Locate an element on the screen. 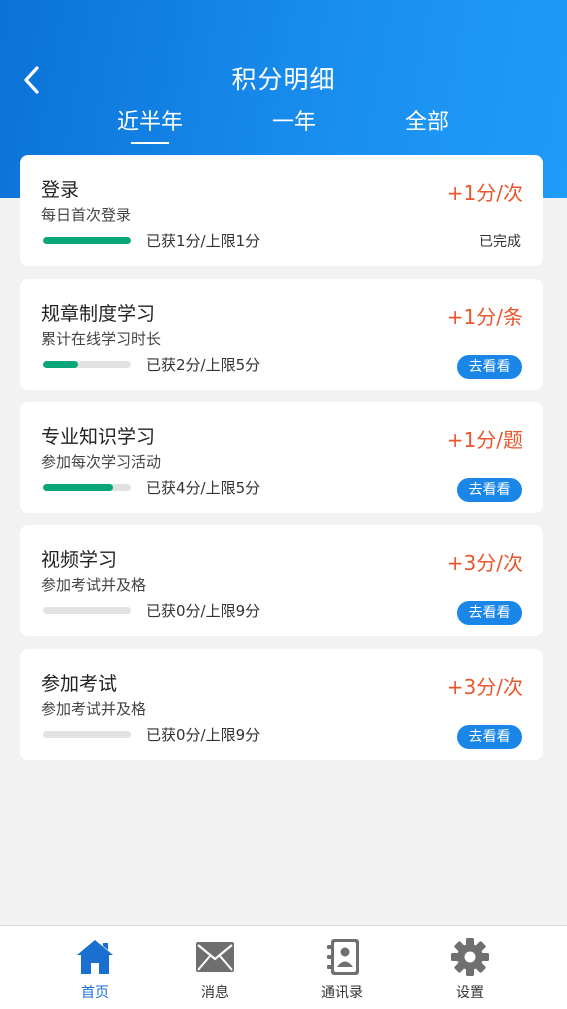 The height and width of the screenshot is (1009, 567). task-title: 视频学习 is located at coordinates (79, 560).